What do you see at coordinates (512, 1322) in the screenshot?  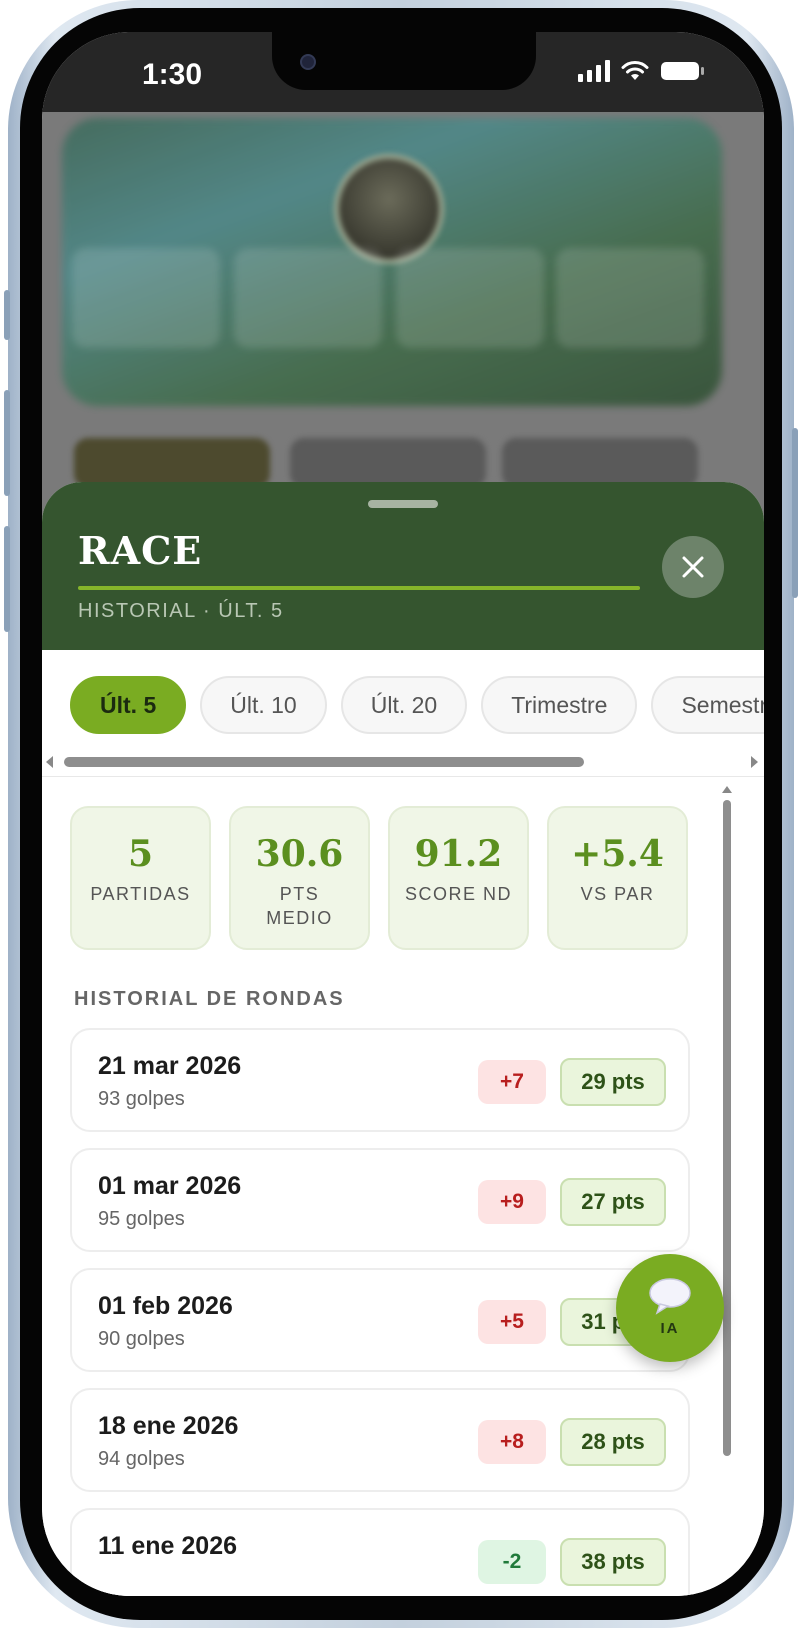 I see `vs-par-badge: +5` at bounding box center [512, 1322].